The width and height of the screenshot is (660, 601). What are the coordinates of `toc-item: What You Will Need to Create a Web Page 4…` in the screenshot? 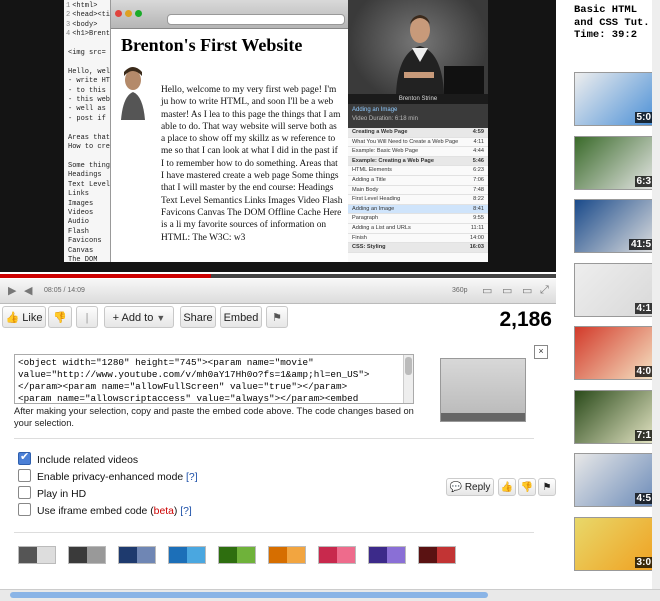 It's located at (418, 143).